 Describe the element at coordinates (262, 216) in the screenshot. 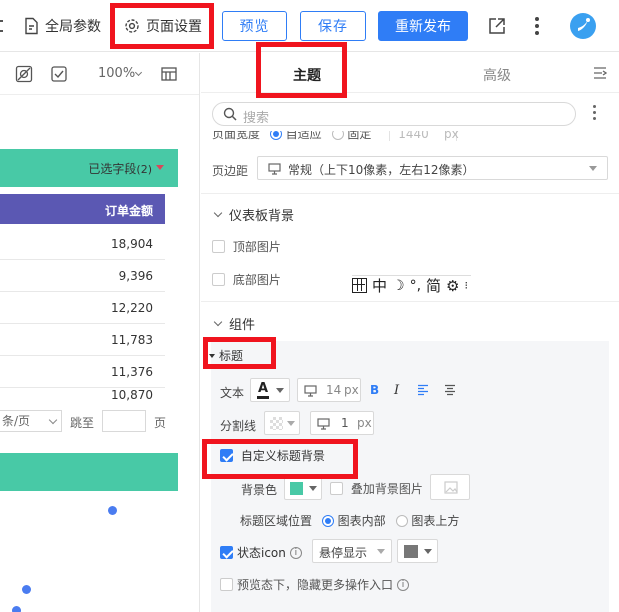

I see `section-dashboard-bg-title: 仪表板背景` at that location.